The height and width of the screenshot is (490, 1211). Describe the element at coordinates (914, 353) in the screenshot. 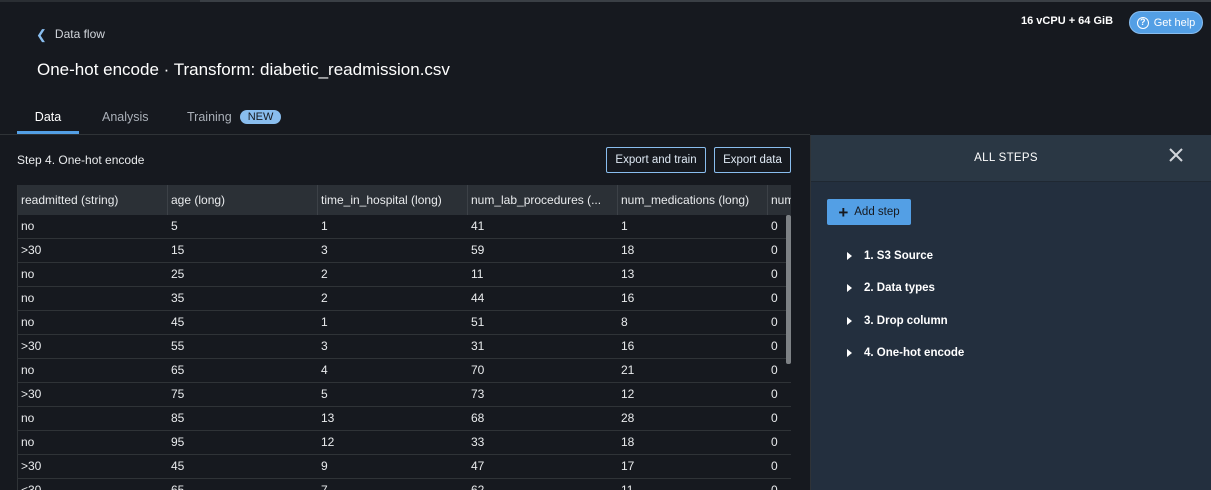

I see `step-item-label: 4. One-hot encode` at that location.